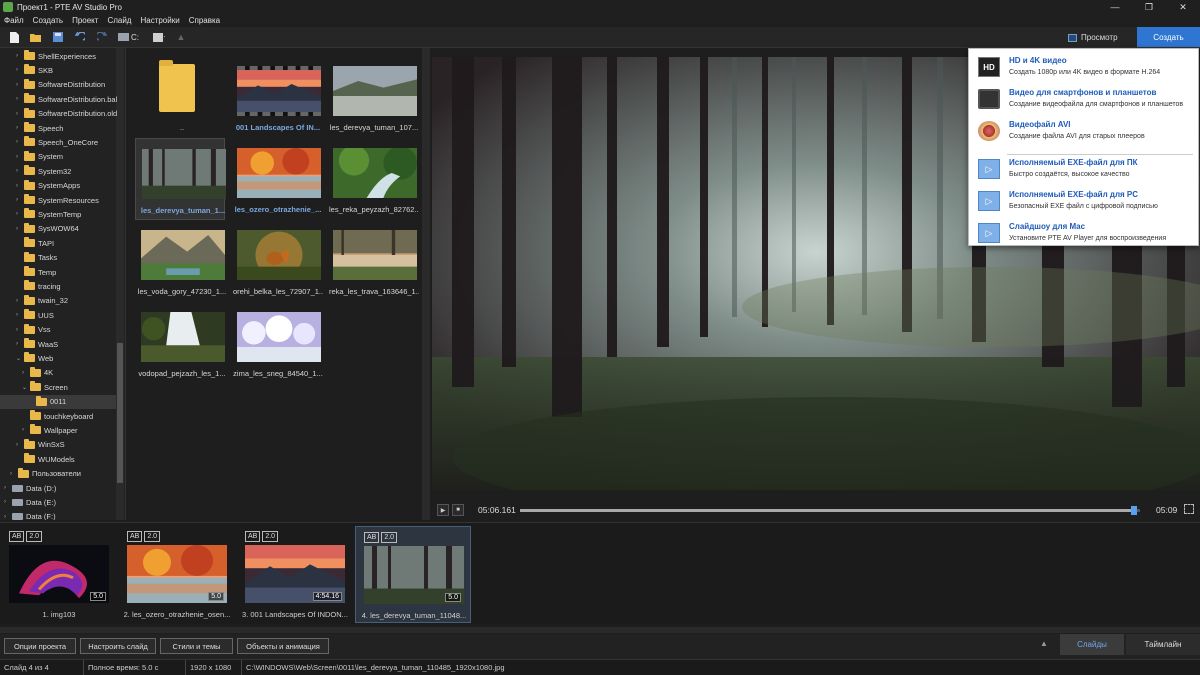 This screenshot has height=675, width=1200. I want to click on minimize-button: —, so click(1115, 7).